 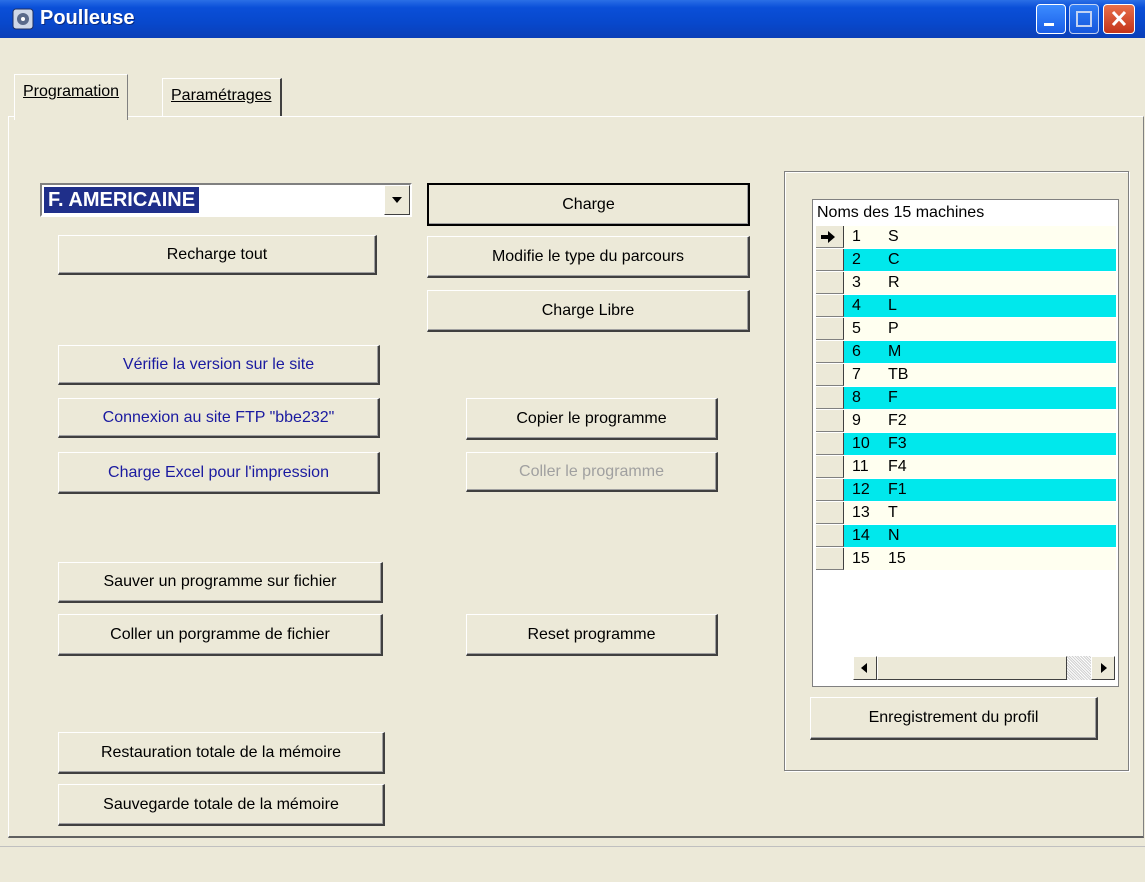 What do you see at coordinates (898, 374) in the screenshot?
I see `machine-name: TB` at bounding box center [898, 374].